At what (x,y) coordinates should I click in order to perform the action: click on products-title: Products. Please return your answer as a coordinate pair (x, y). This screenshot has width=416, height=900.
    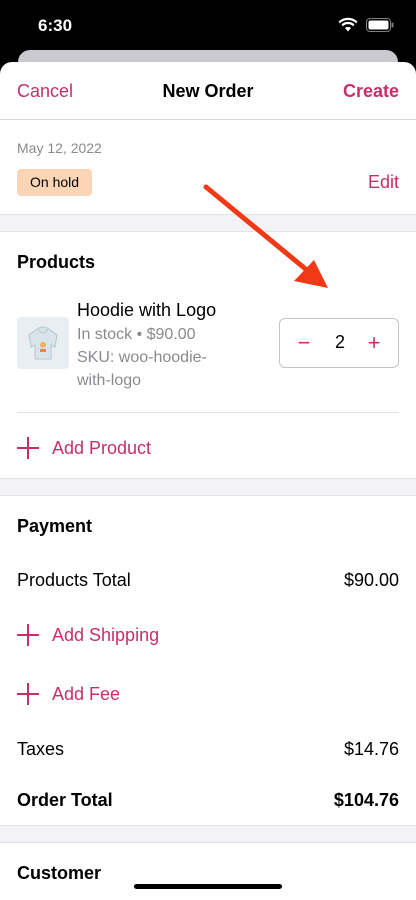
    Looking at the image, I should click on (56, 262).